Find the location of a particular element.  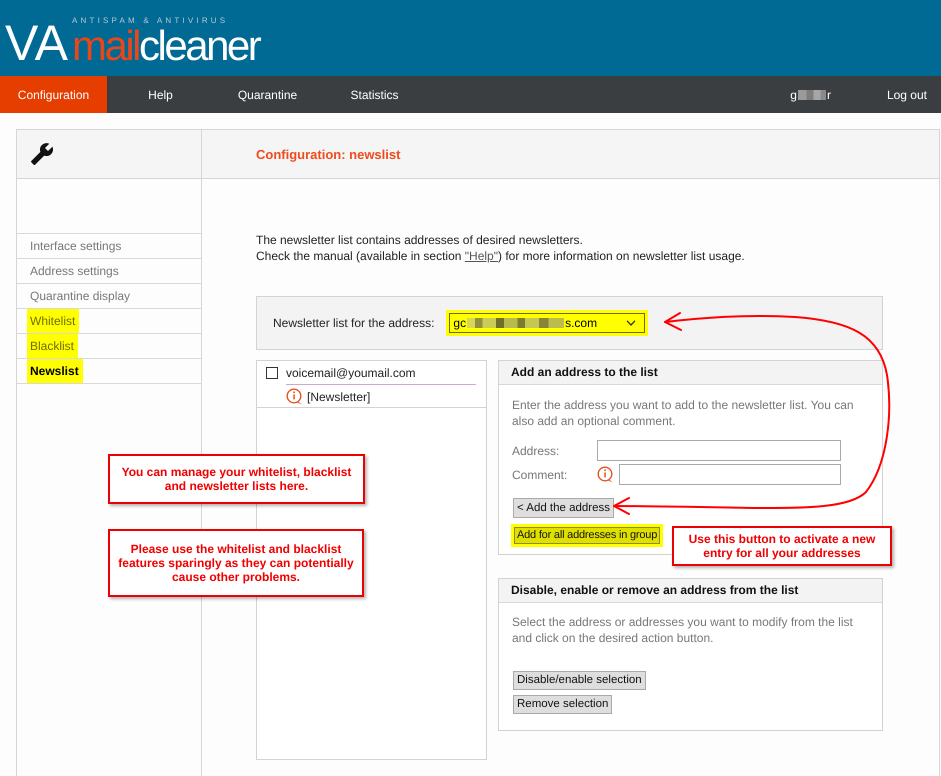

nav-tab: Statistics is located at coordinates (374, 94).